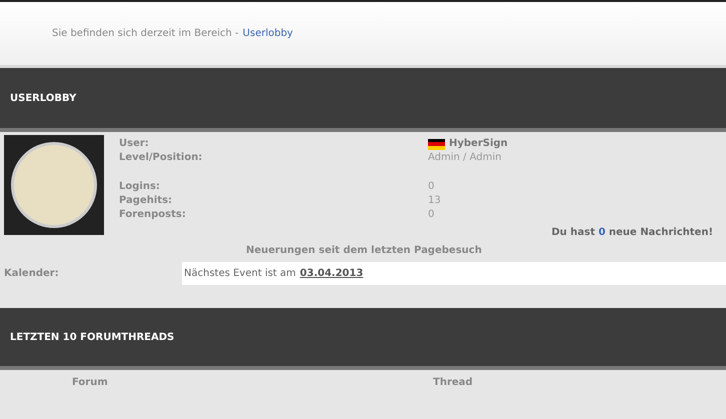  What do you see at coordinates (332, 273) in the screenshot?
I see `event-date-link: 03.04.2013` at bounding box center [332, 273].